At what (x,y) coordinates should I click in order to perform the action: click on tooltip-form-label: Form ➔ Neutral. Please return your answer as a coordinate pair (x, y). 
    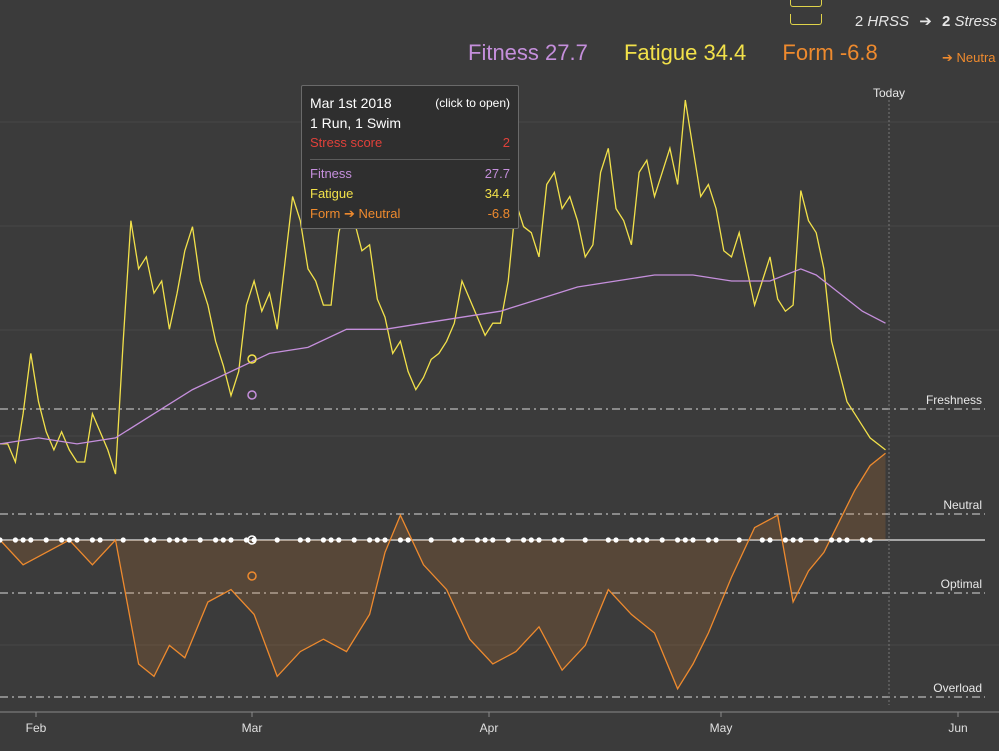
    Looking at the image, I should click on (355, 213).